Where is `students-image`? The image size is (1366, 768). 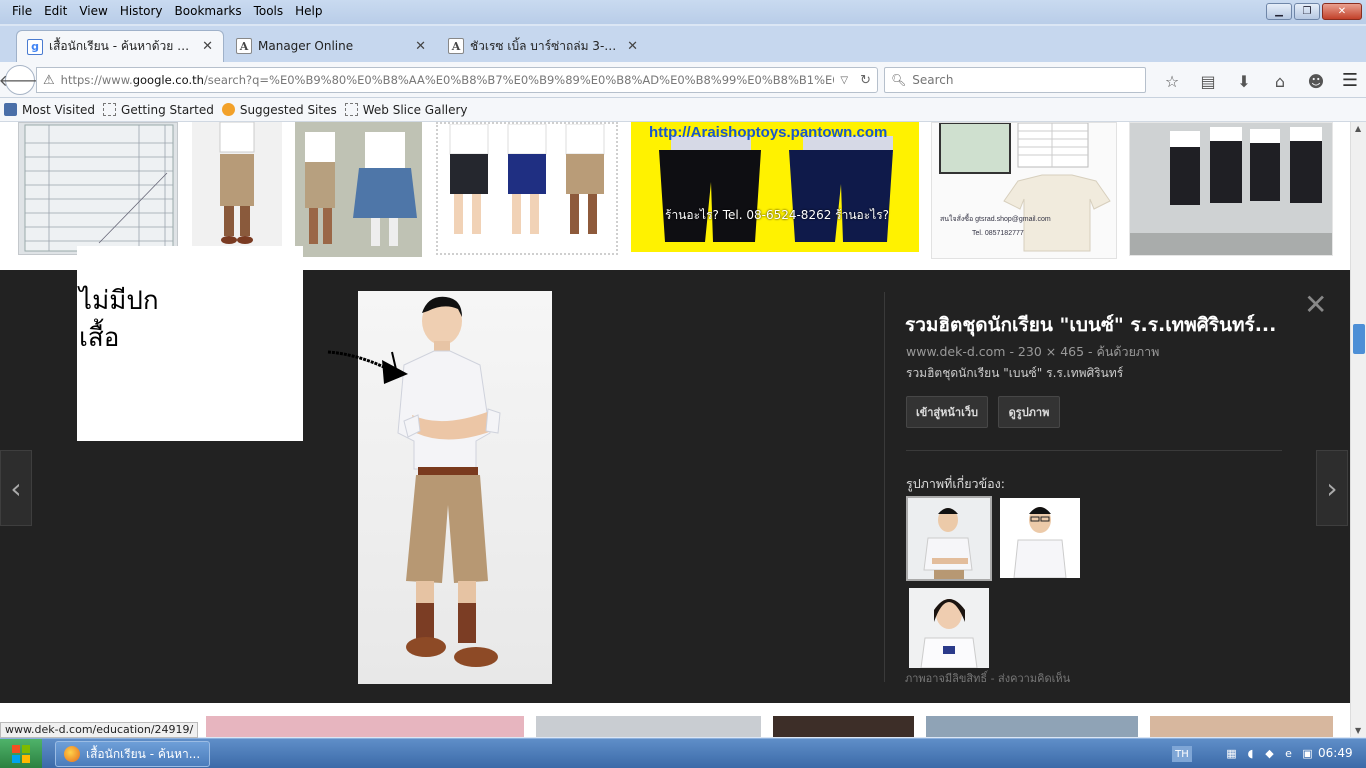 students-image is located at coordinates (358, 189).